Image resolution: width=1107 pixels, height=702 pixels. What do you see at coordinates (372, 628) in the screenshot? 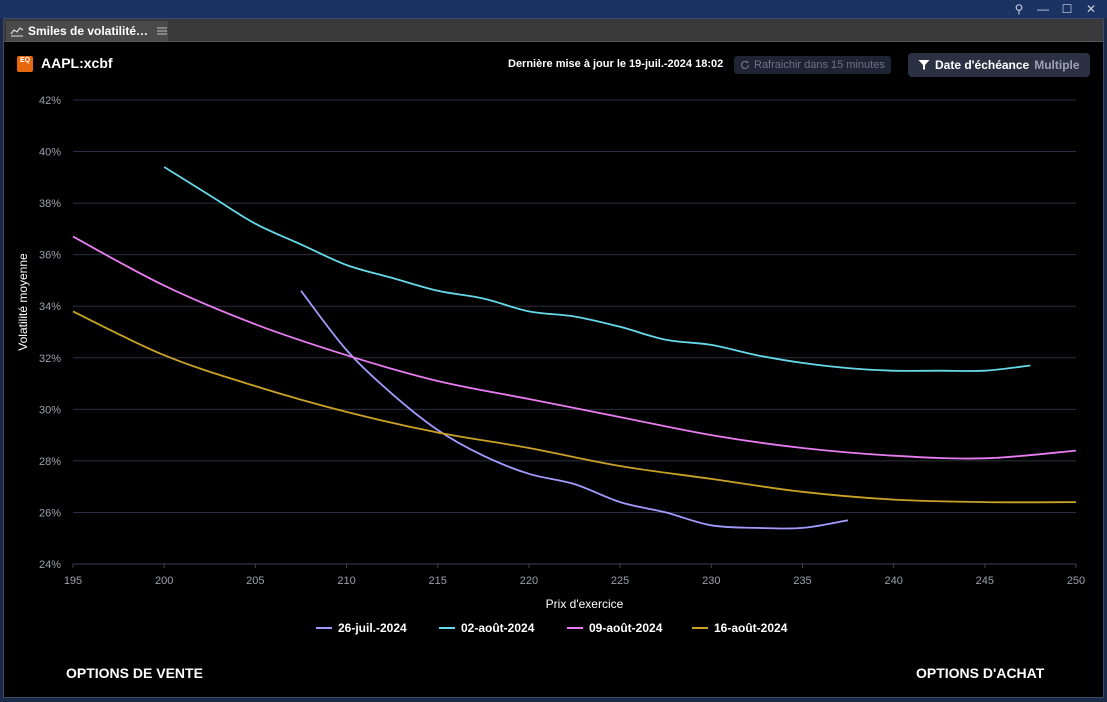
I see `legend-label-1: 26-juil.-2024` at bounding box center [372, 628].